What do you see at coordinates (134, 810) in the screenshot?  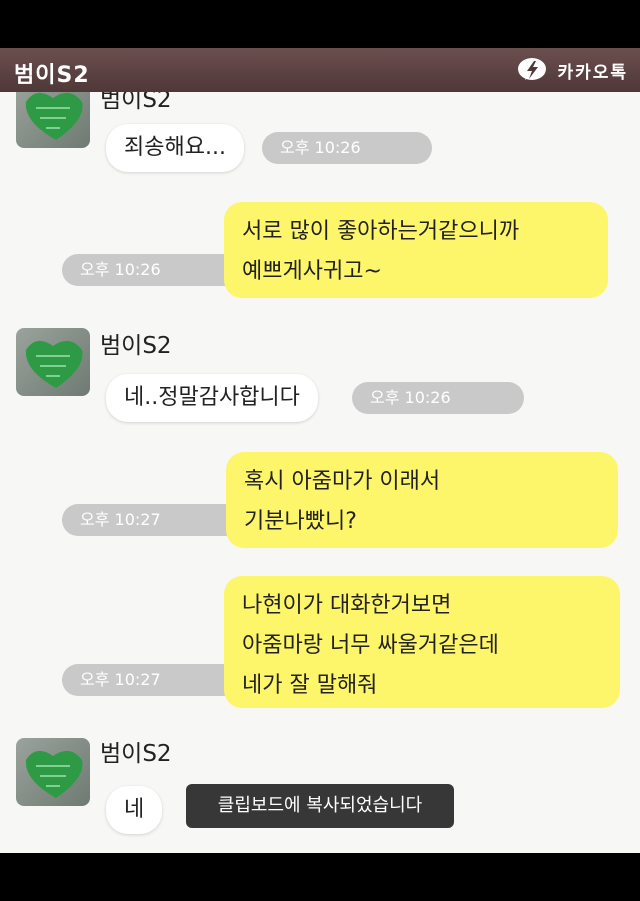 I see `received-message-bubble: 네` at bounding box center [134, 810].